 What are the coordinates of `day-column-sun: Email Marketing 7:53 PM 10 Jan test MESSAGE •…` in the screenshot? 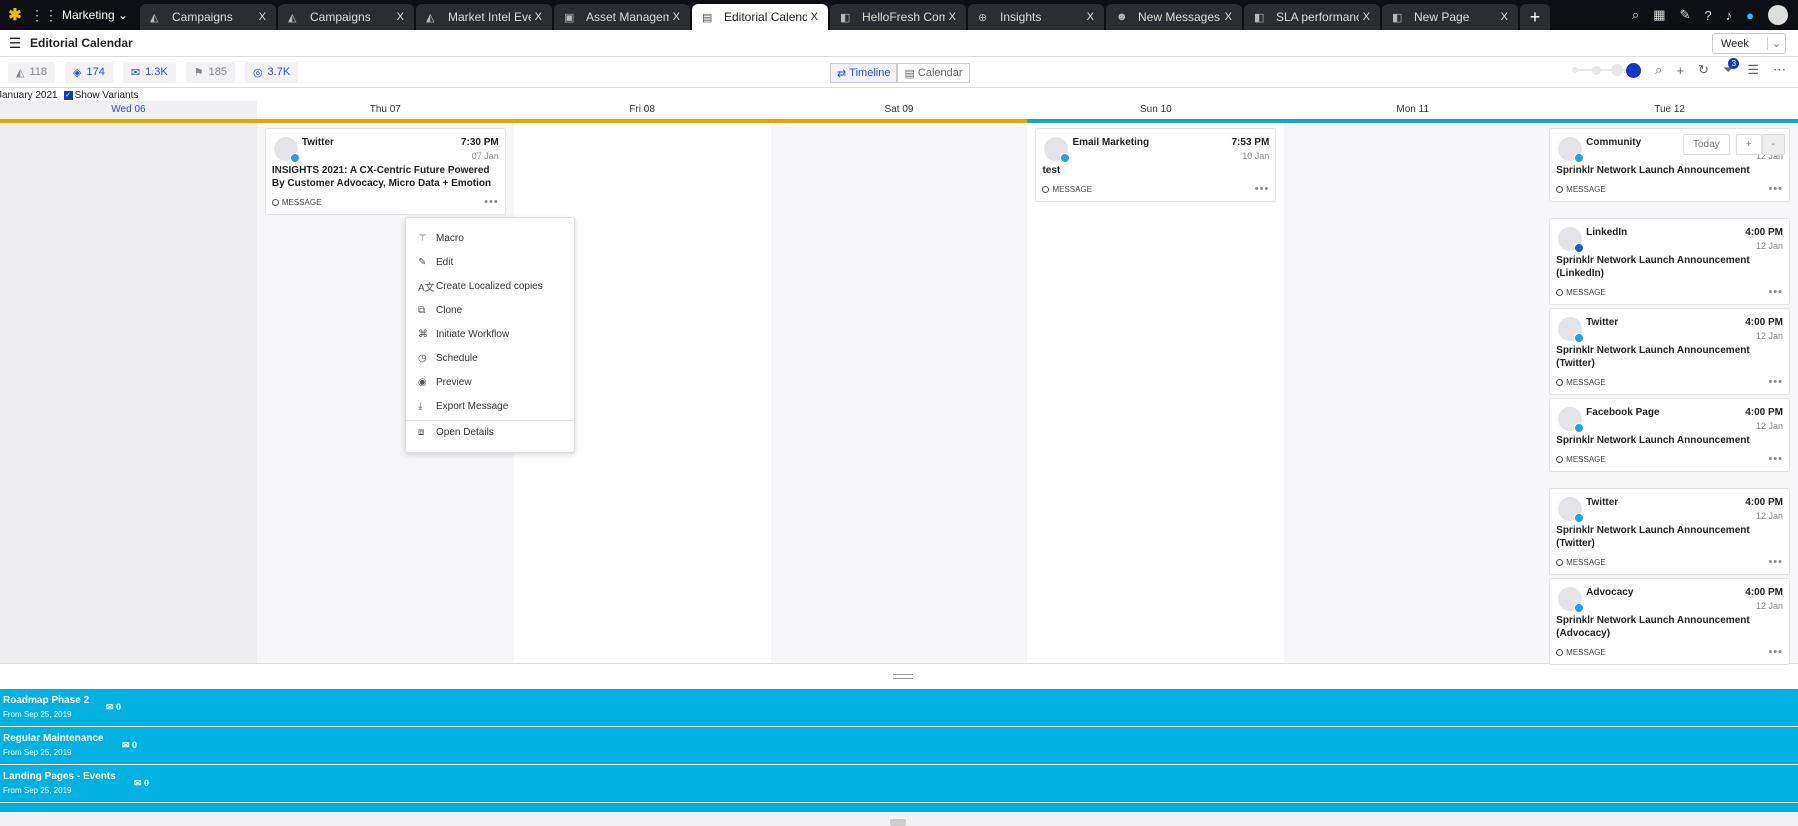 It's located at (1155, 393).